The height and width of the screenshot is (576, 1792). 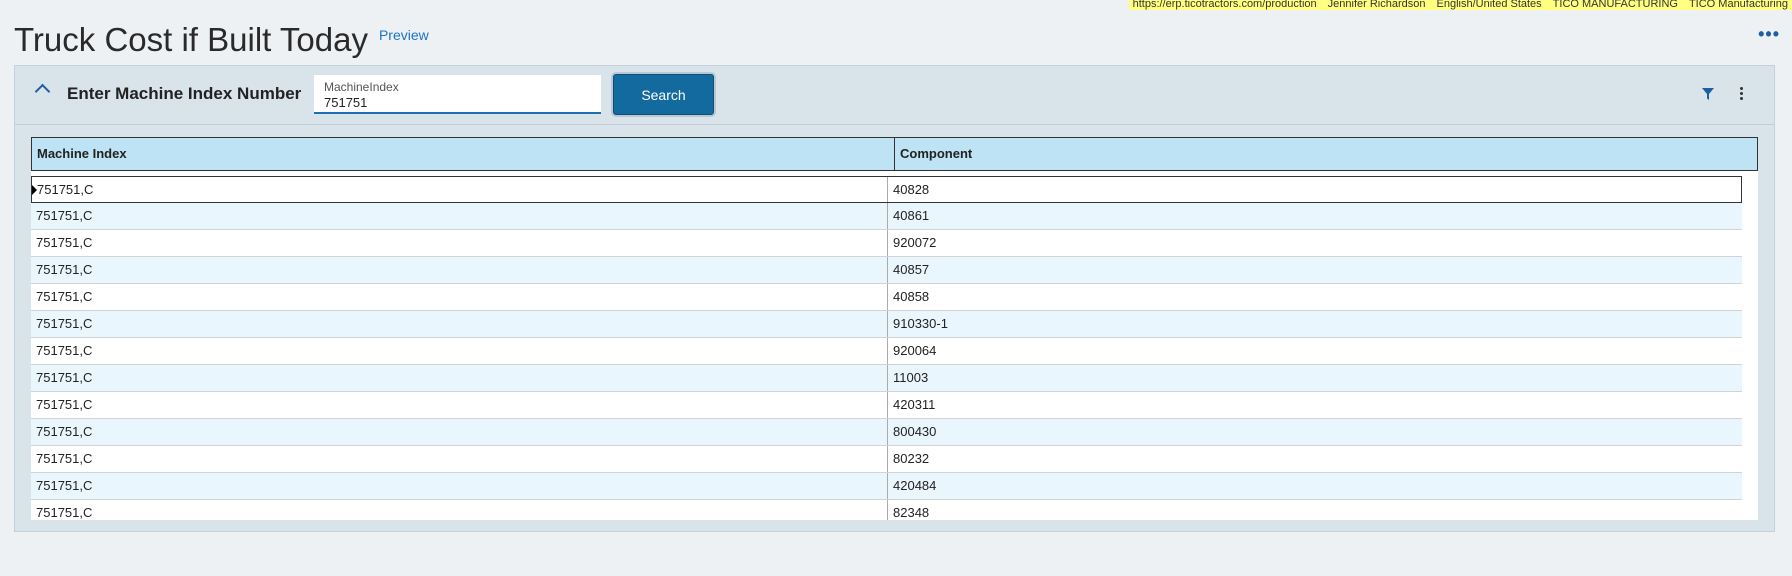 What do you see at coordinates (1326, 154) in the screenshot?
I see `column-header-component: Component` at bounding box center [1326, 154].